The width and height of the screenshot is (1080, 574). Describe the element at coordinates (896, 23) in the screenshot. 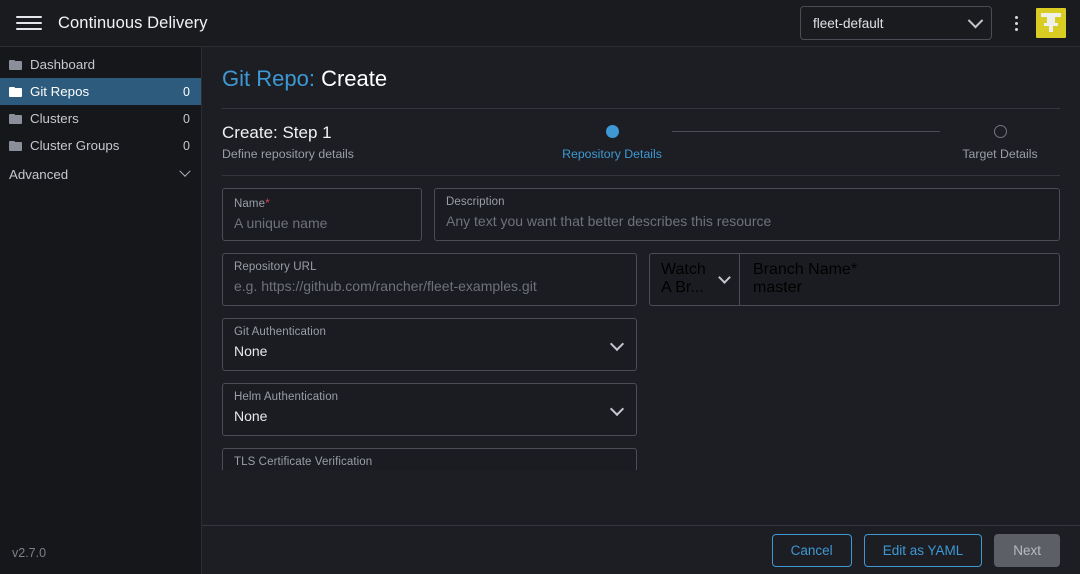

I see `namespace-select: fleet-default` at that location.